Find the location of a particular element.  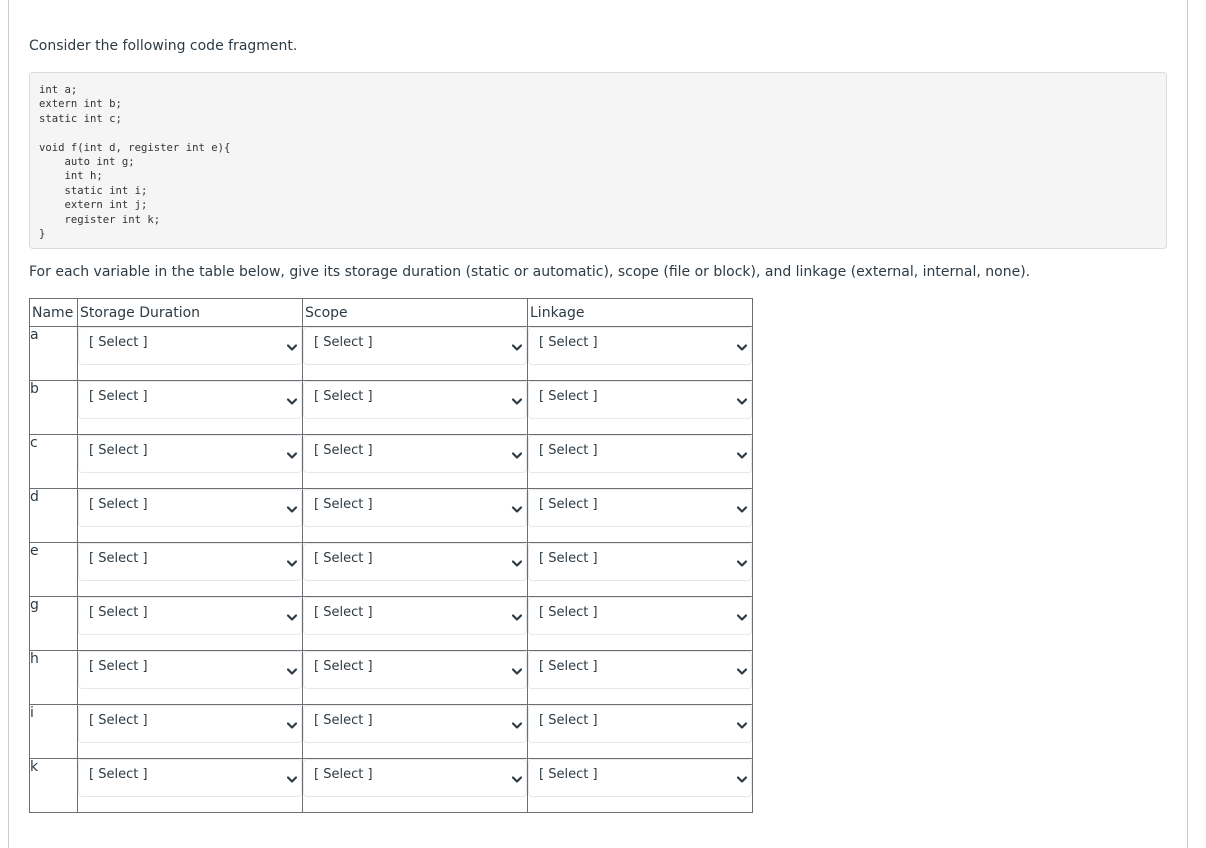

table-row: a [ Select ] [ Select ] [ Select ] is located at coordinates (391, 353).